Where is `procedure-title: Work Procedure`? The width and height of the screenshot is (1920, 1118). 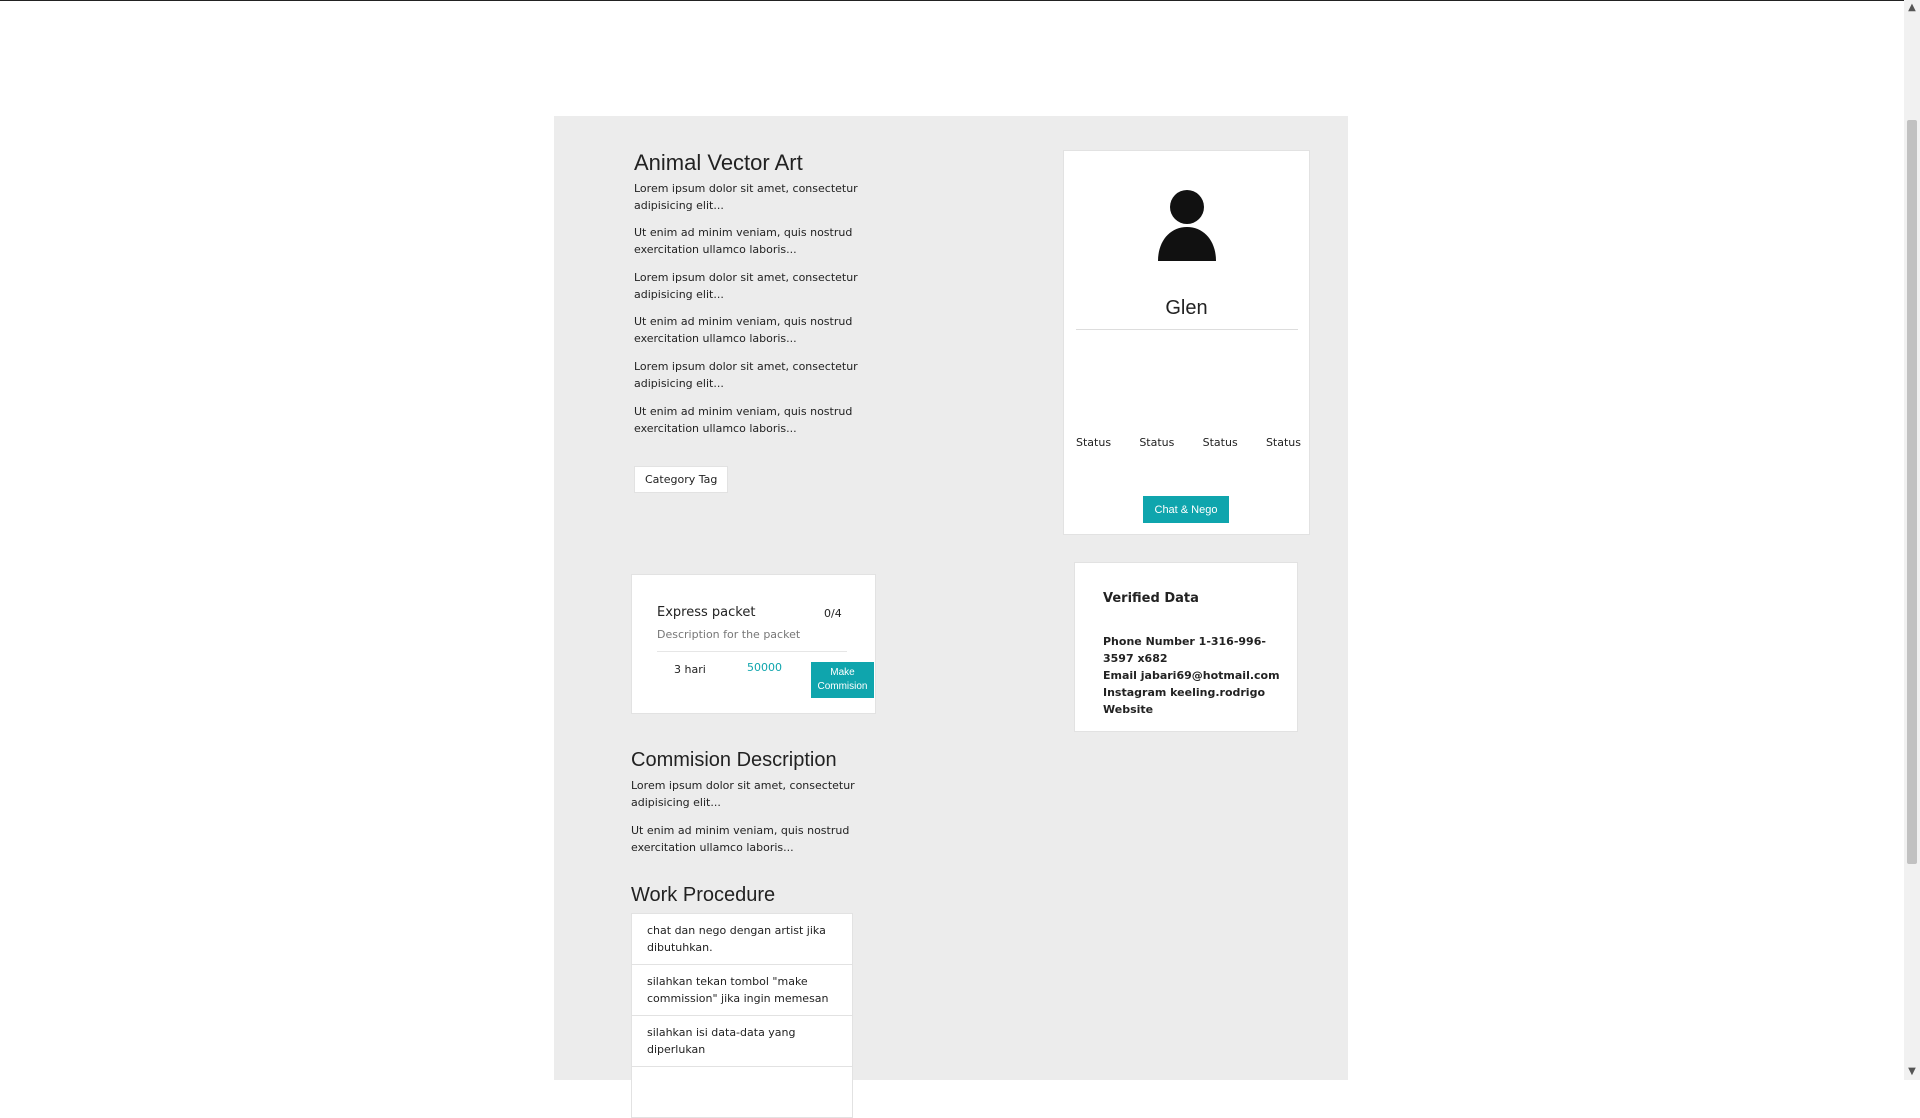 procedure-title: Work Procedure is located at coordinates (703, 895).